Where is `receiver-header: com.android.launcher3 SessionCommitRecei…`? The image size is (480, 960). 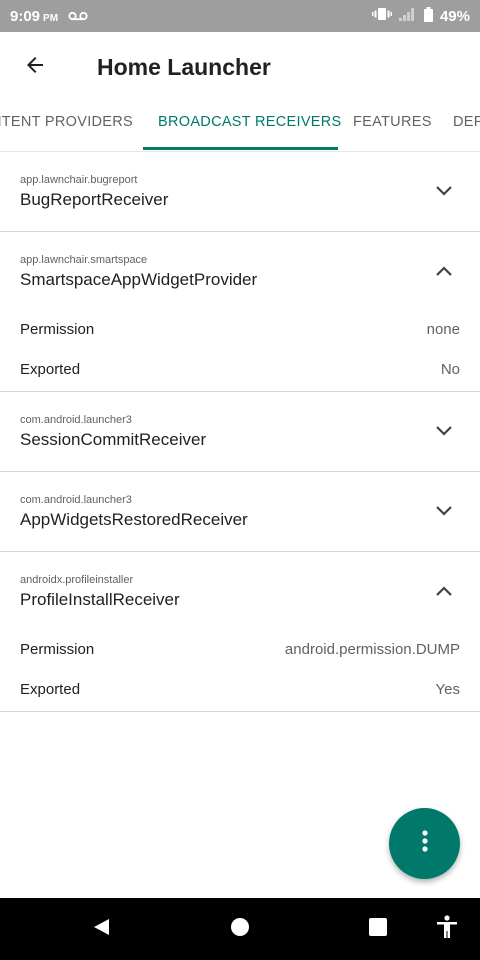
receiver-header: com.android.launcher3 SessionCommitRecei… is located at coordinates (240, 431).